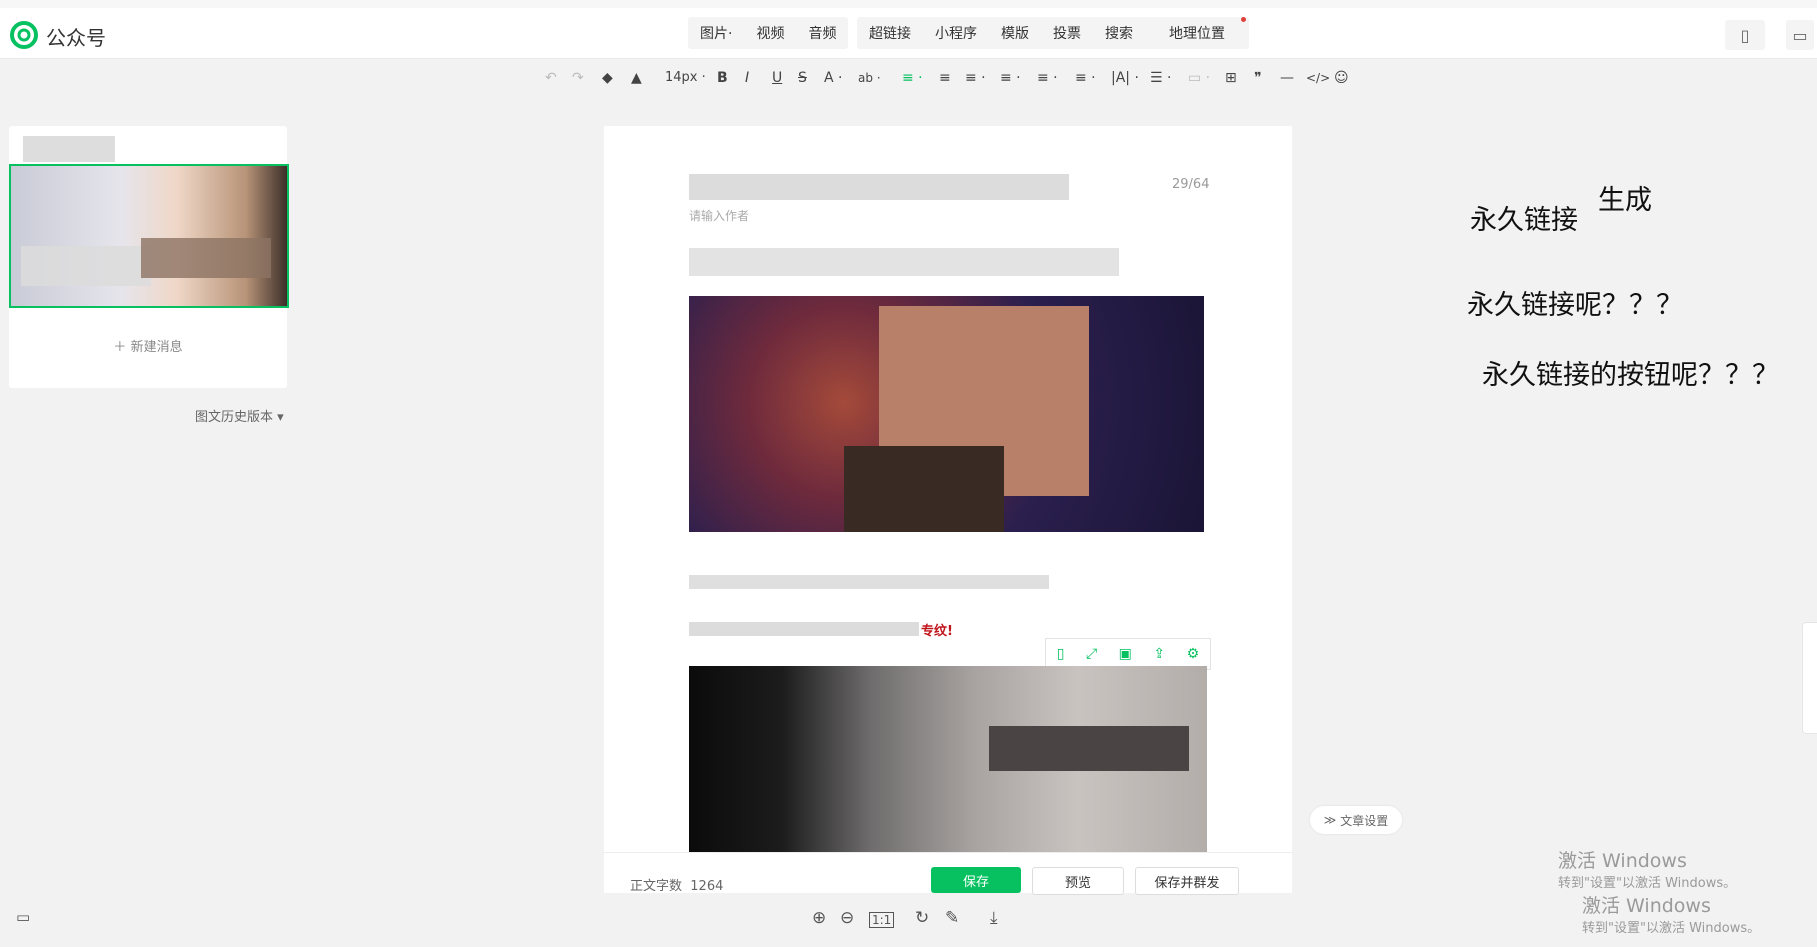  Describe the element at coordinates (1159, 654) in the screenshot. I see `share-icon: ⇪` at that location.